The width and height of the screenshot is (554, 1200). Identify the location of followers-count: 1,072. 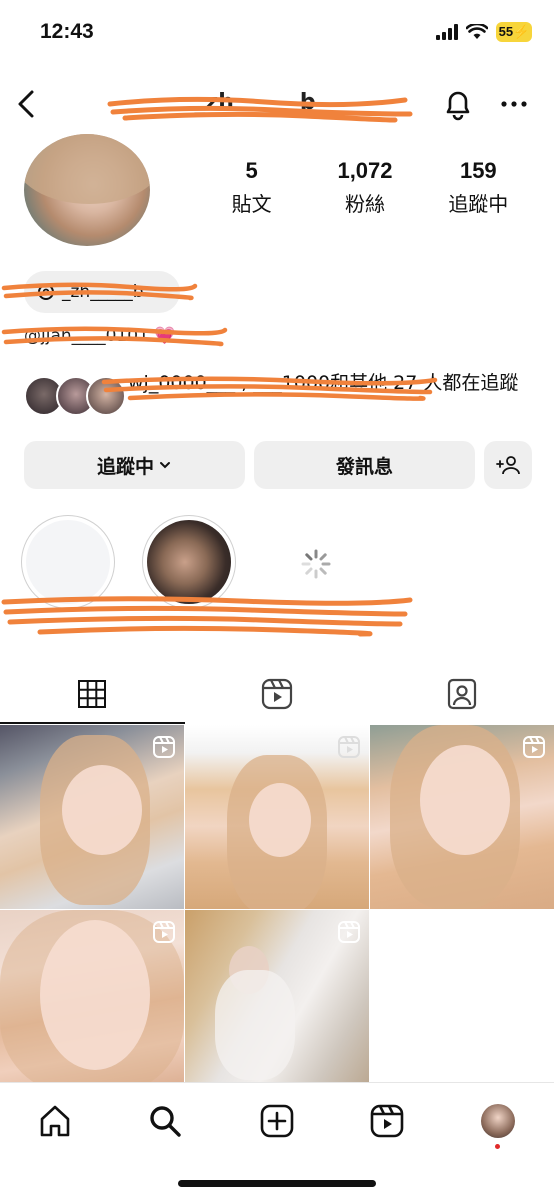
(365, 170).